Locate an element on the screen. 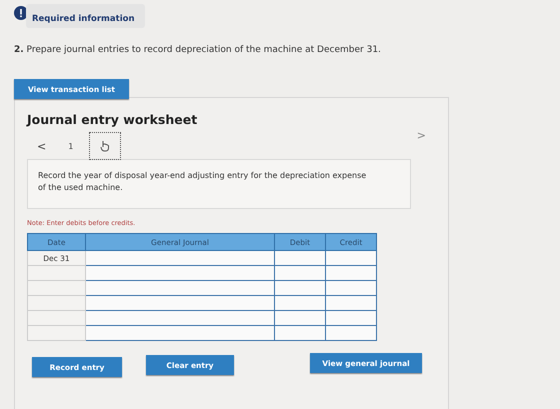  question-text: 2. Prepare journal entries to record depreciation of the machine at December 31. is located at coordinates (198, 50).